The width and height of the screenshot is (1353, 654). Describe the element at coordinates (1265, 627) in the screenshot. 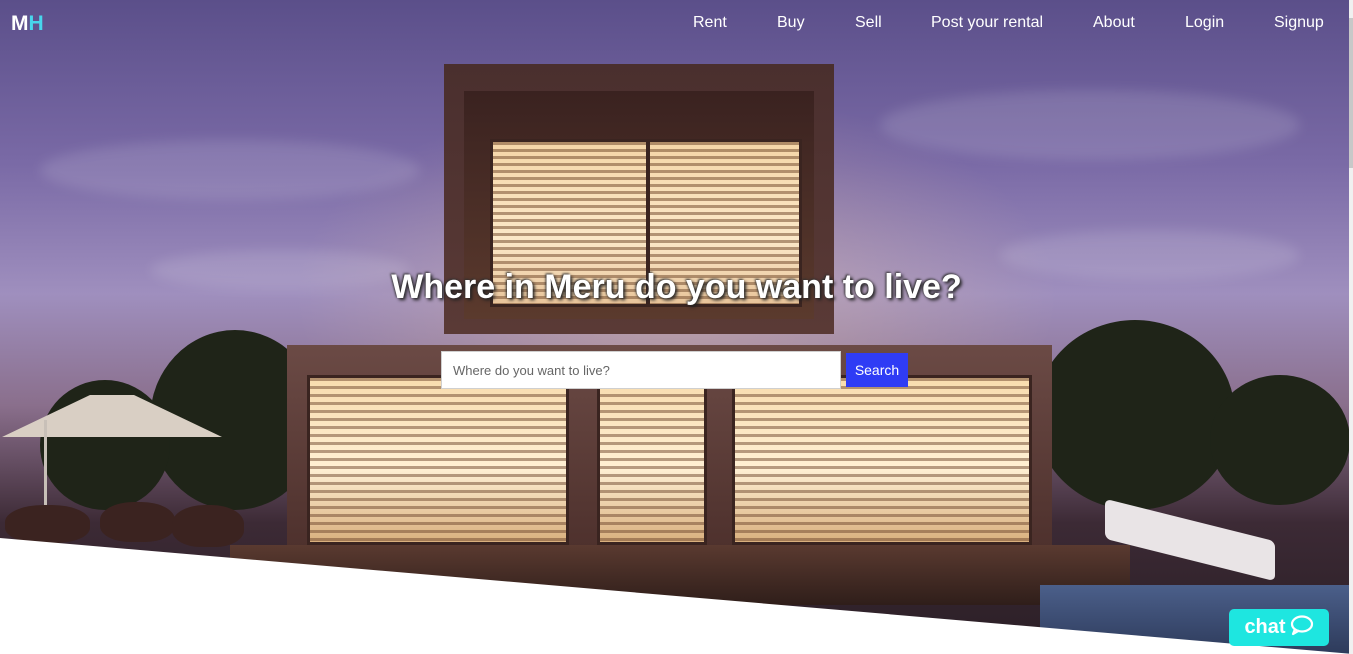

I see `chat-label: chat` at that location.